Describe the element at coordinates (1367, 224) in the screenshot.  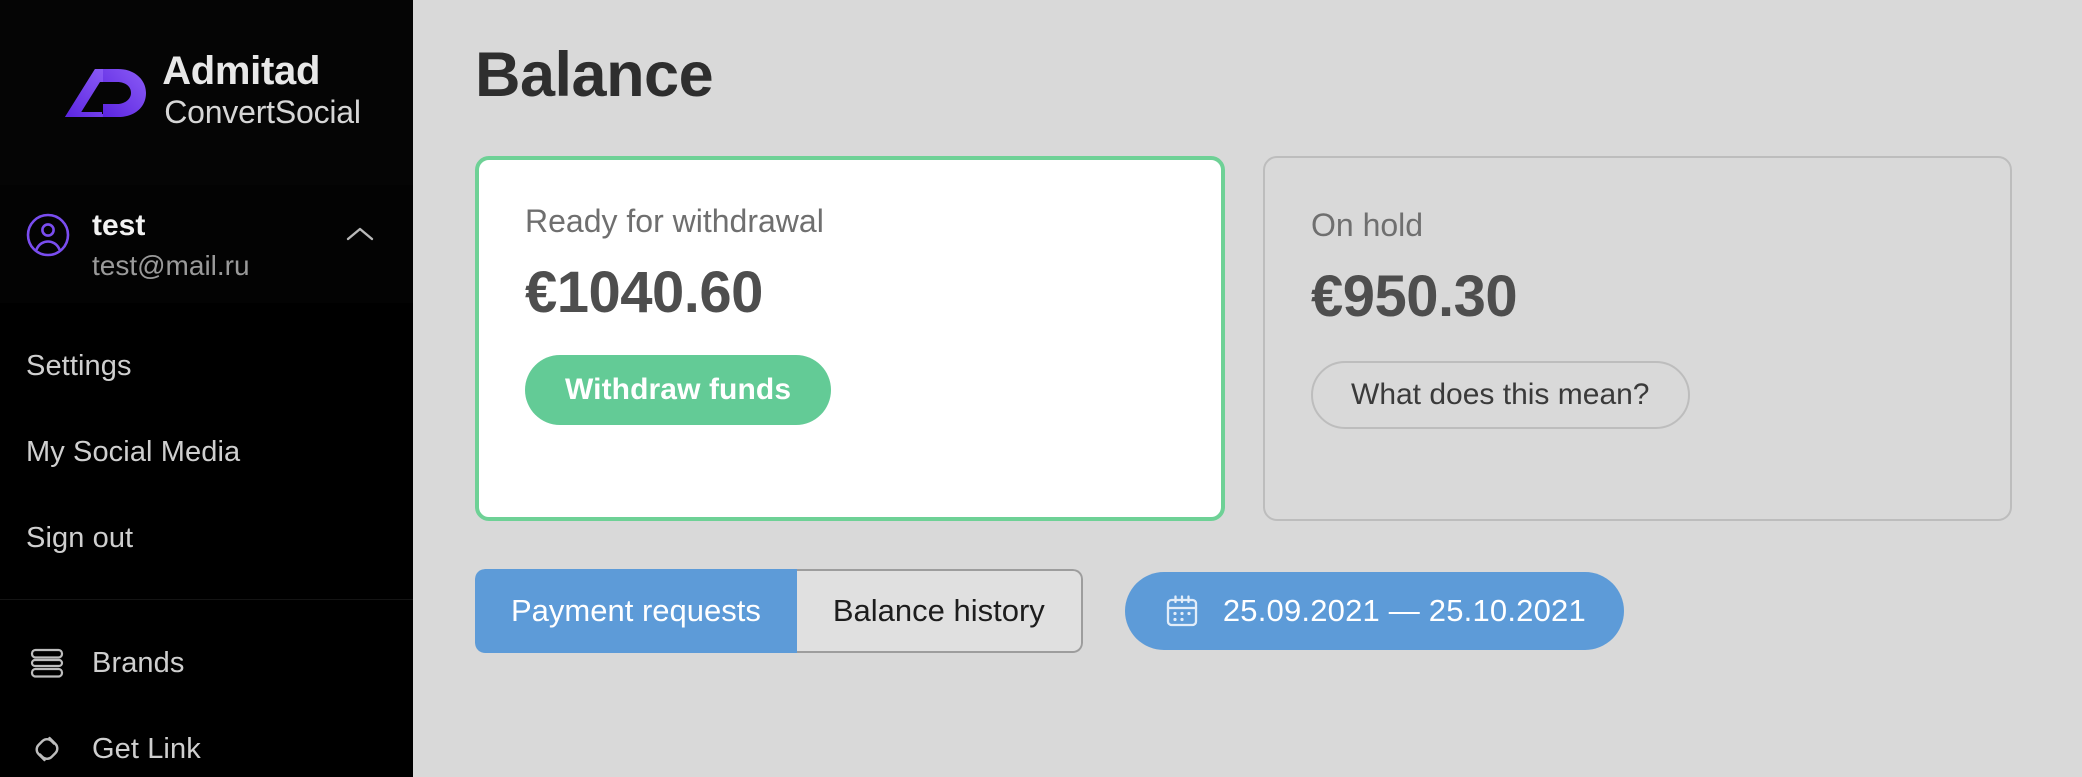
I see `on-hold-card-label: On hold` at that location.